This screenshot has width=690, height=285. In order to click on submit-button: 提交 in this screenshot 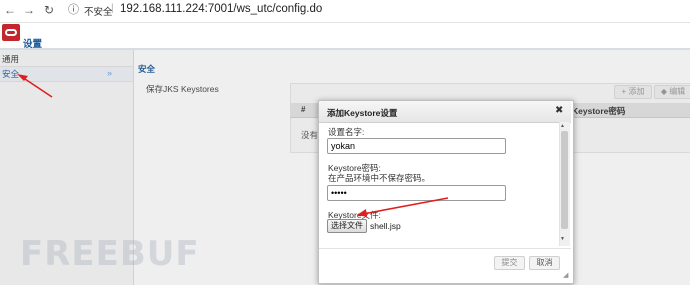, I will do `click(509, 263)`.